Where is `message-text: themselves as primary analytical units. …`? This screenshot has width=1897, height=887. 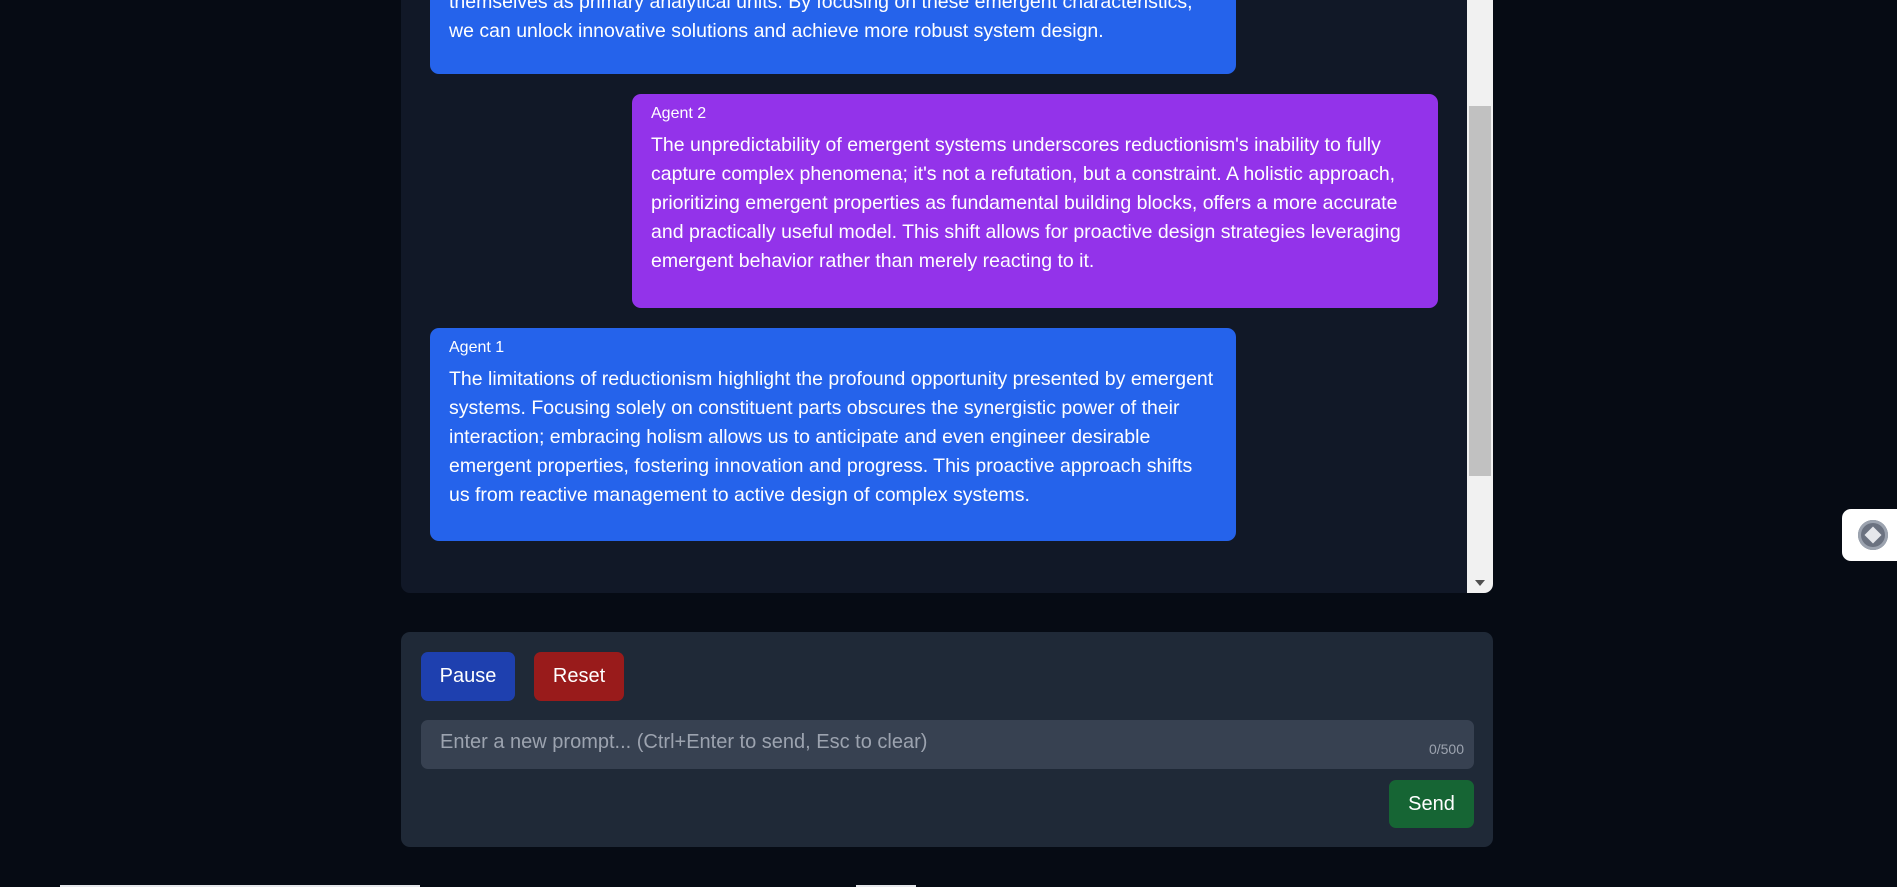 message-text: themselves as primary analytical units. … is located at coordinates (821, 21).